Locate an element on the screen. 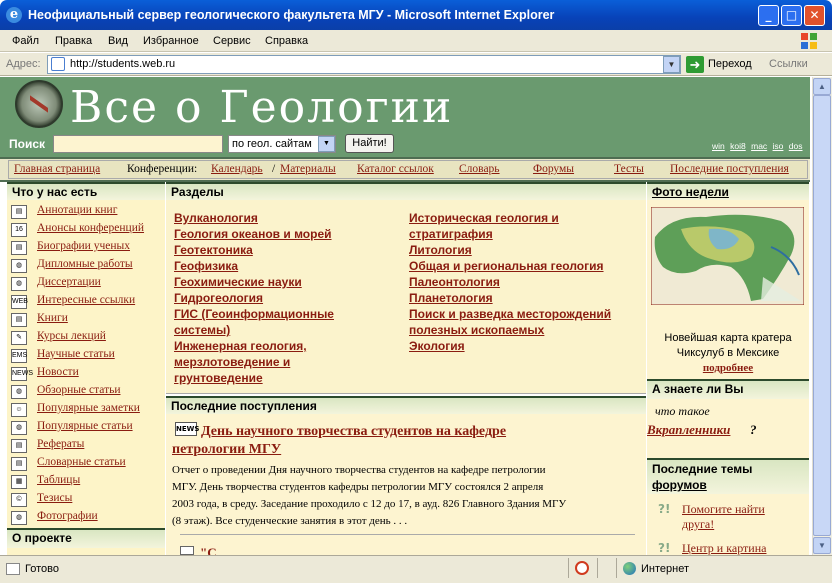  nav-catalog: Каталог ссылок is located at coordinates (395, 169).